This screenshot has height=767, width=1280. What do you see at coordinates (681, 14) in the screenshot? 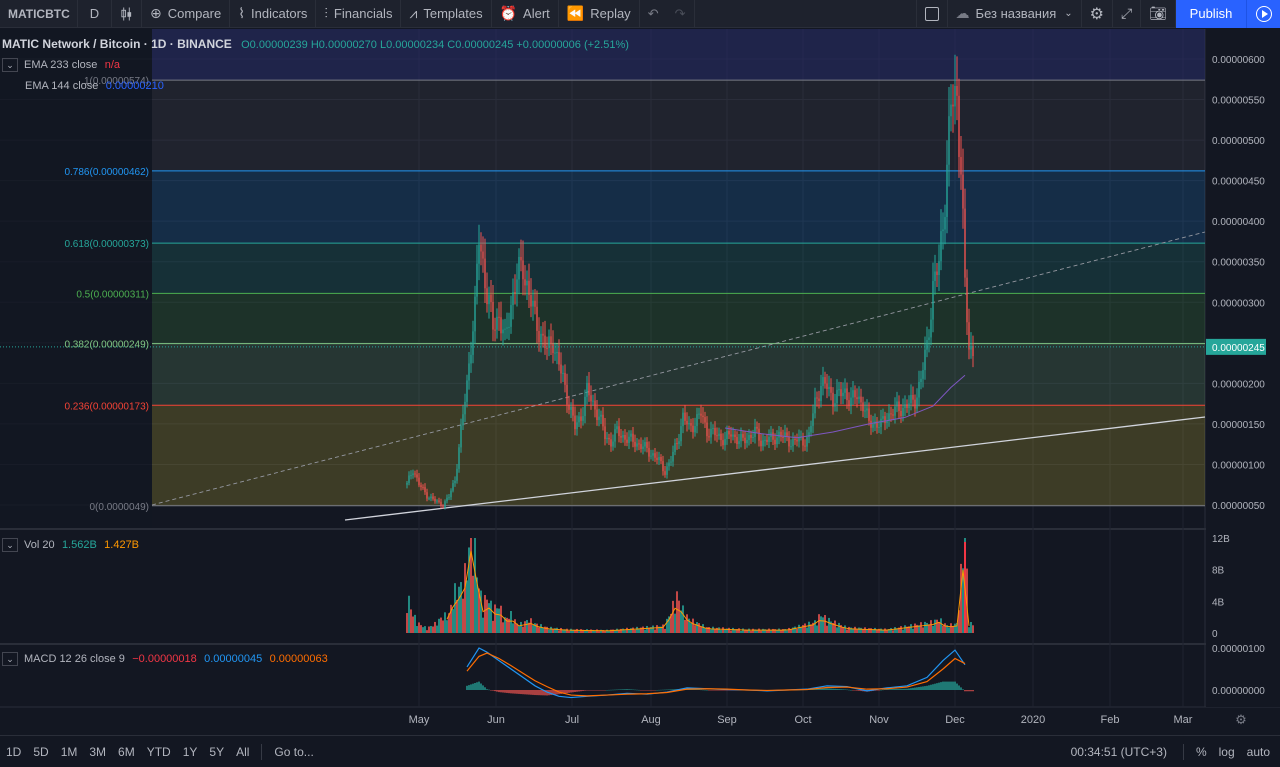
I see `redo-button: ↷` at bounding box center [681, 14].